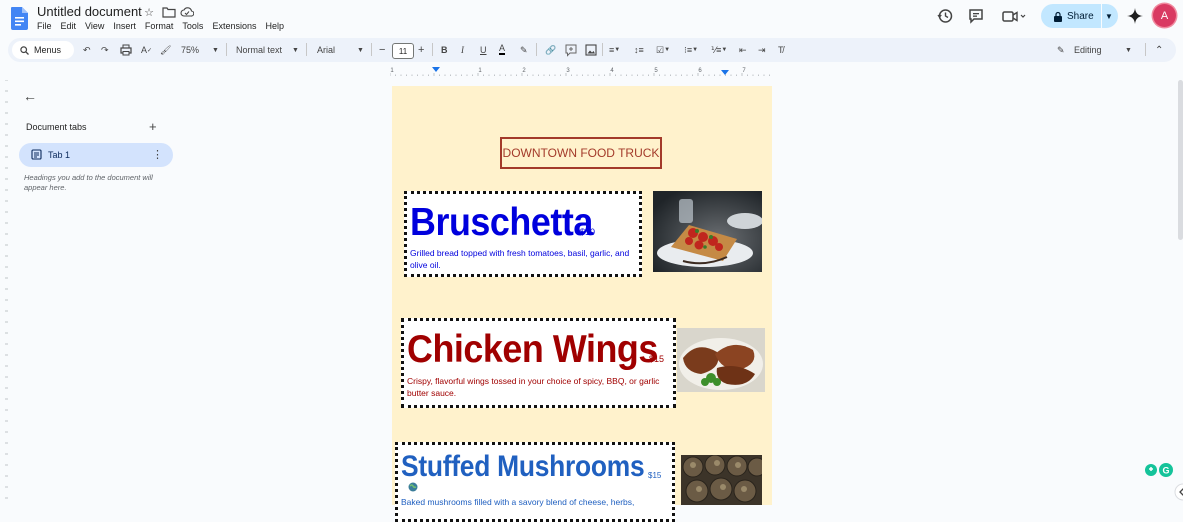 The width and height of the screenshot is (1183, 522). Describe the element at coordinates (444, 50) in the screenshot. I see `bold-icon: B` at that location.